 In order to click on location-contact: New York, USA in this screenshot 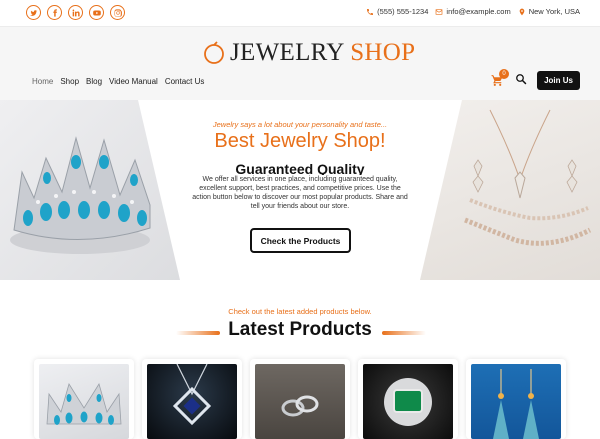, I will do `click(549, 11)`.